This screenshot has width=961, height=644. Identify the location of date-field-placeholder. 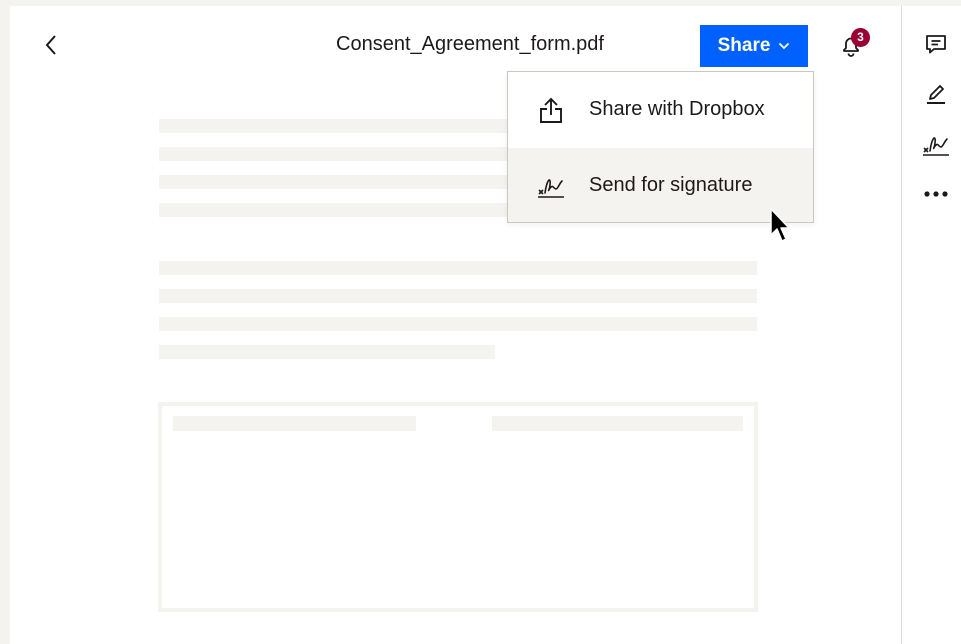
(617, 423).